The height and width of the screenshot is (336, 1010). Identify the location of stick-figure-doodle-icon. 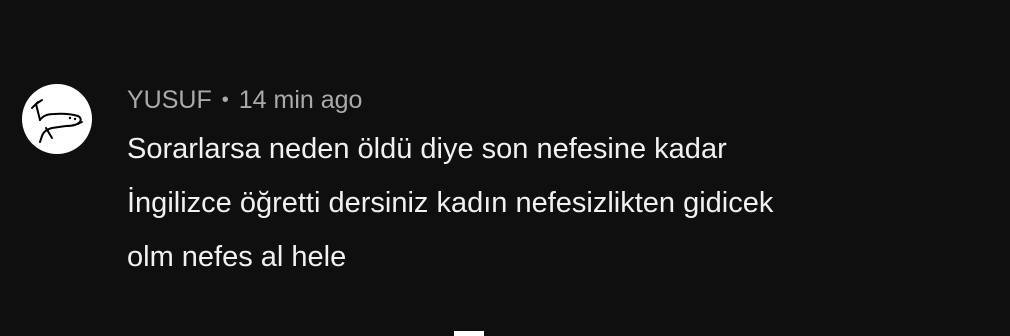
(57, 121).